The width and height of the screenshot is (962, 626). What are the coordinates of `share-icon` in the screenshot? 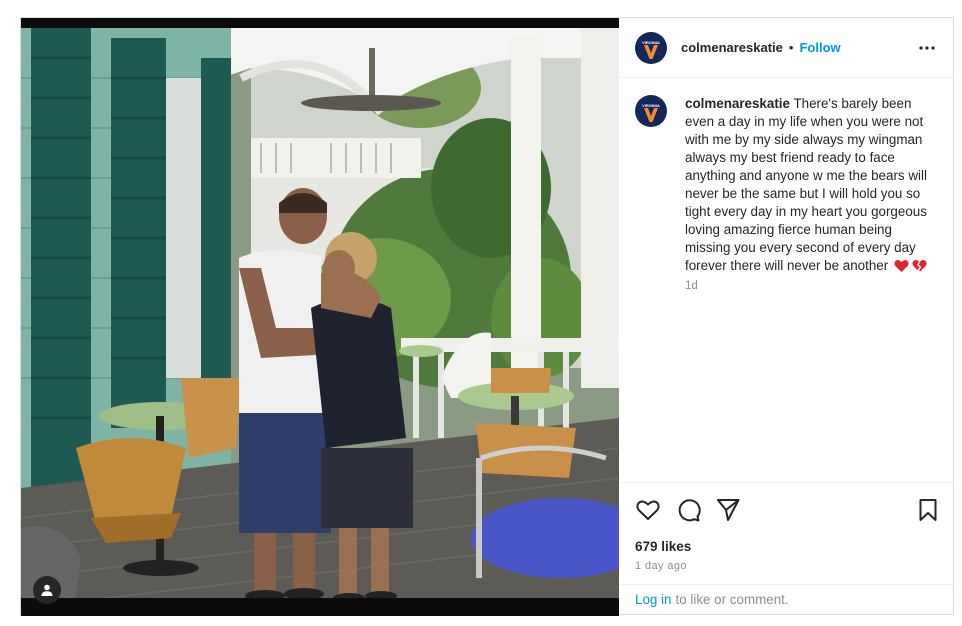 It's located at (728, 510).